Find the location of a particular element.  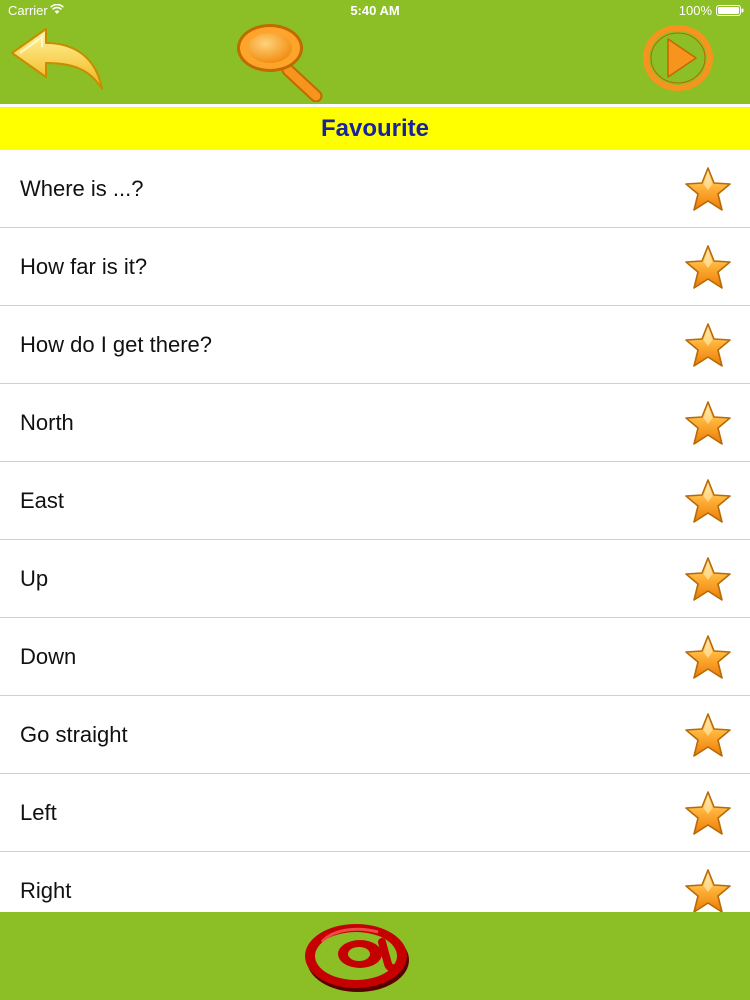

search-icon is located at coordinates (279, 61).